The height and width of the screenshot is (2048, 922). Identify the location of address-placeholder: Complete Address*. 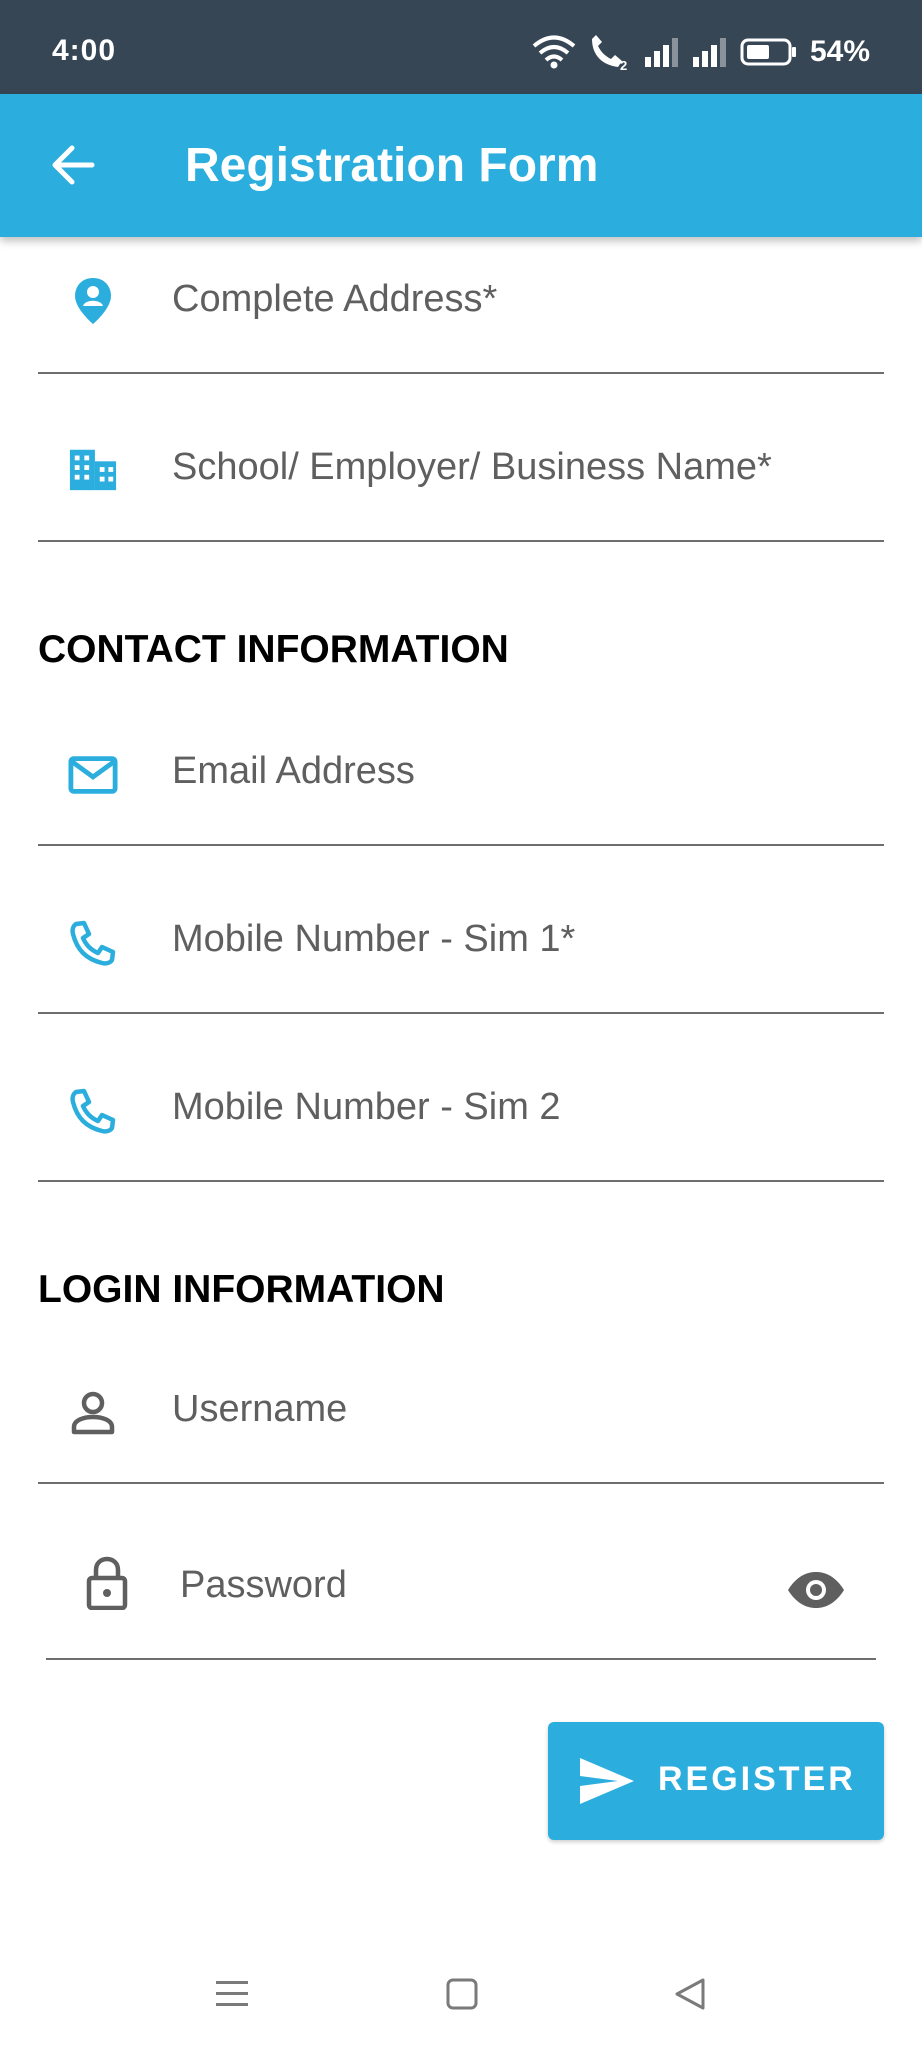
(335, 299).